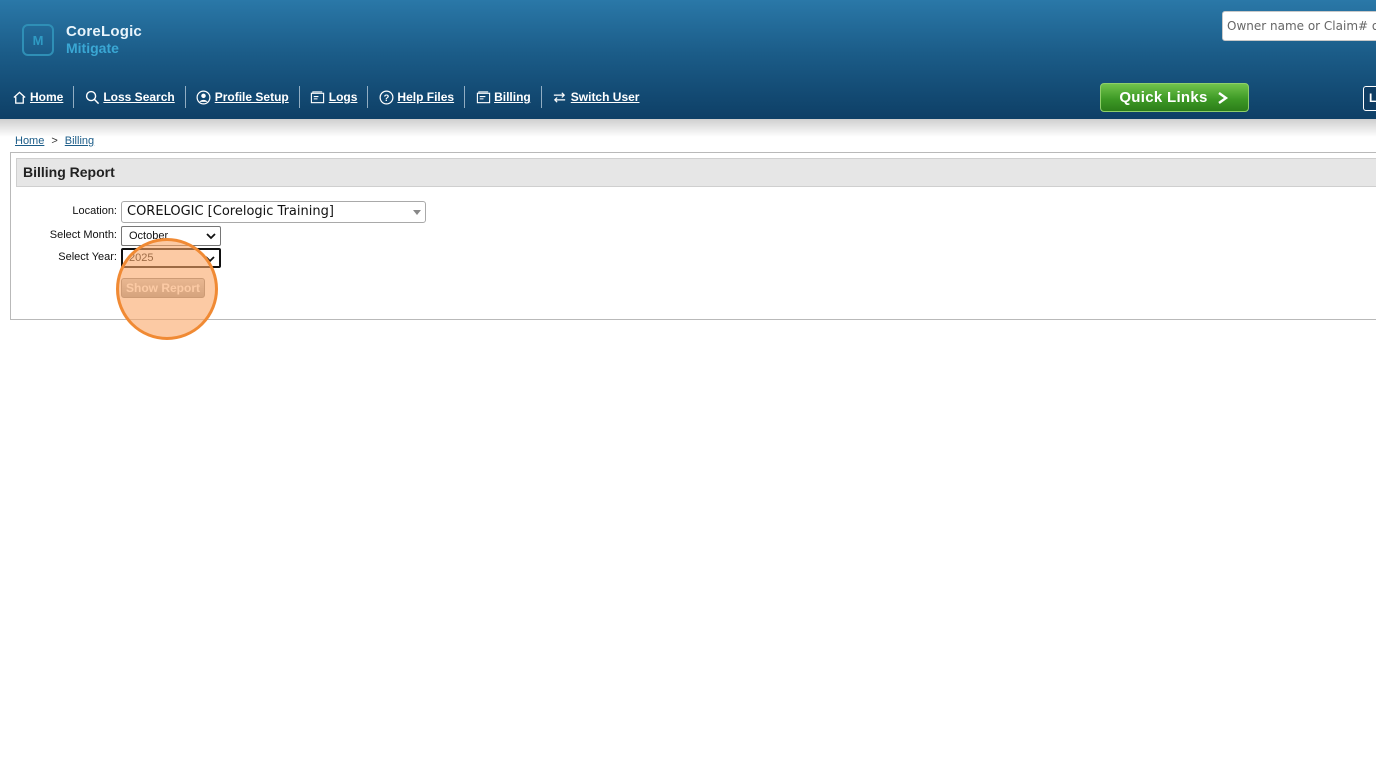  Describe the element at coordinates (29, 141) in the screenshot. I see `breadcrumb-home-link: Home` at that location.